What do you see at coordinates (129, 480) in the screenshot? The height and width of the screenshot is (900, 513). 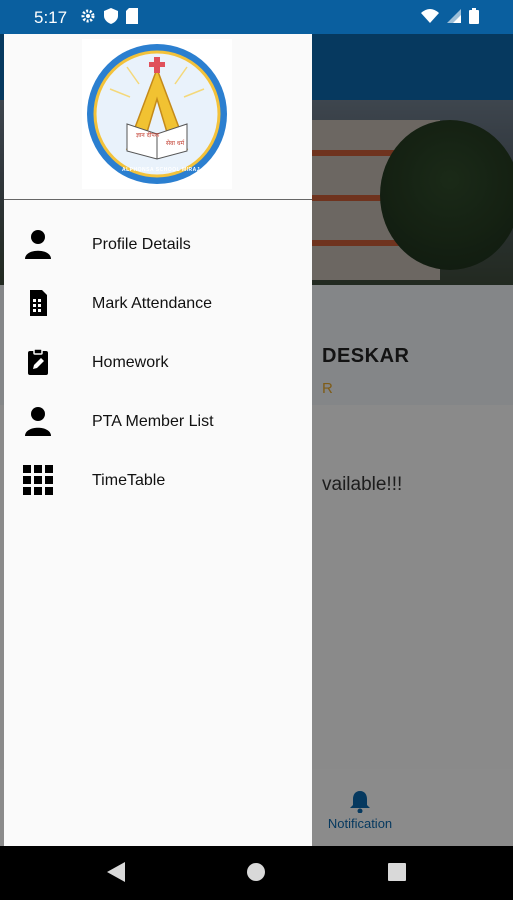 I see `menu-label: TimeTable` at bounding box center [129, 480].